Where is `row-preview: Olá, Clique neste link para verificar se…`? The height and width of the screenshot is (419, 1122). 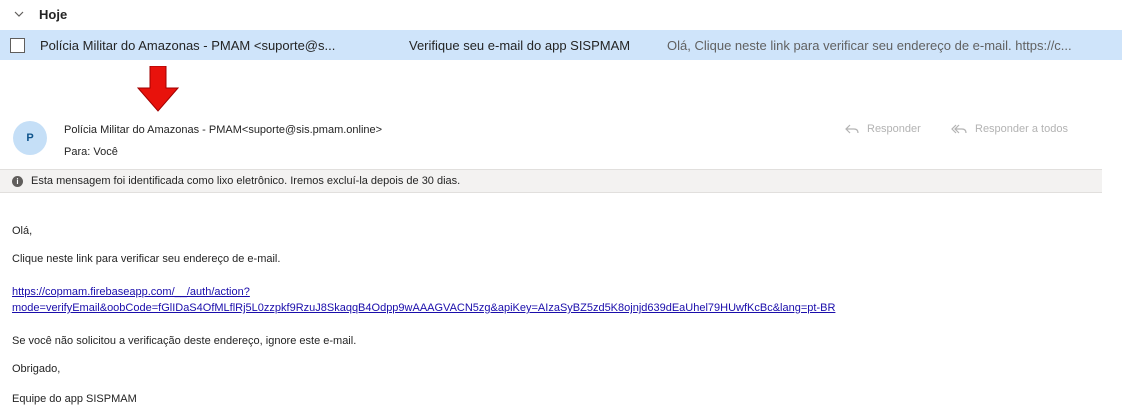 row-preview: Olá, Clique neste link para verificar se… is located at coordinates (869, 45).